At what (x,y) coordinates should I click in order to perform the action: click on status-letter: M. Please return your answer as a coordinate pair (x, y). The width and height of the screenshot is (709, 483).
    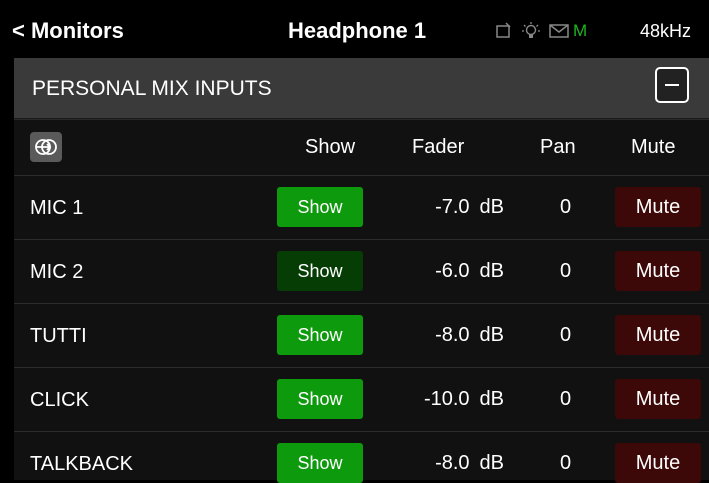
    Looking at the image, I should click on (580, 30).